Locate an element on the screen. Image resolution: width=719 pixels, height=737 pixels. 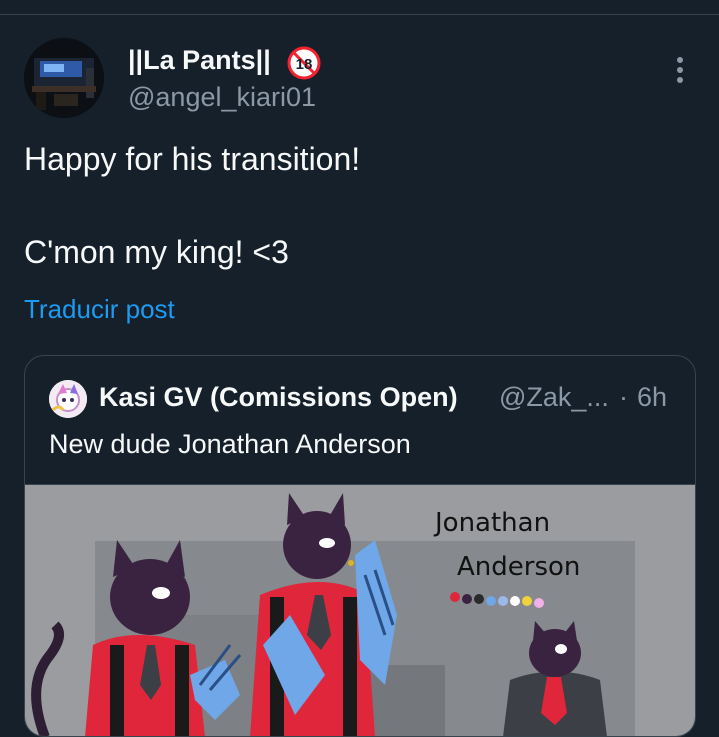
author-avatar is located at coordinates (64, 78).